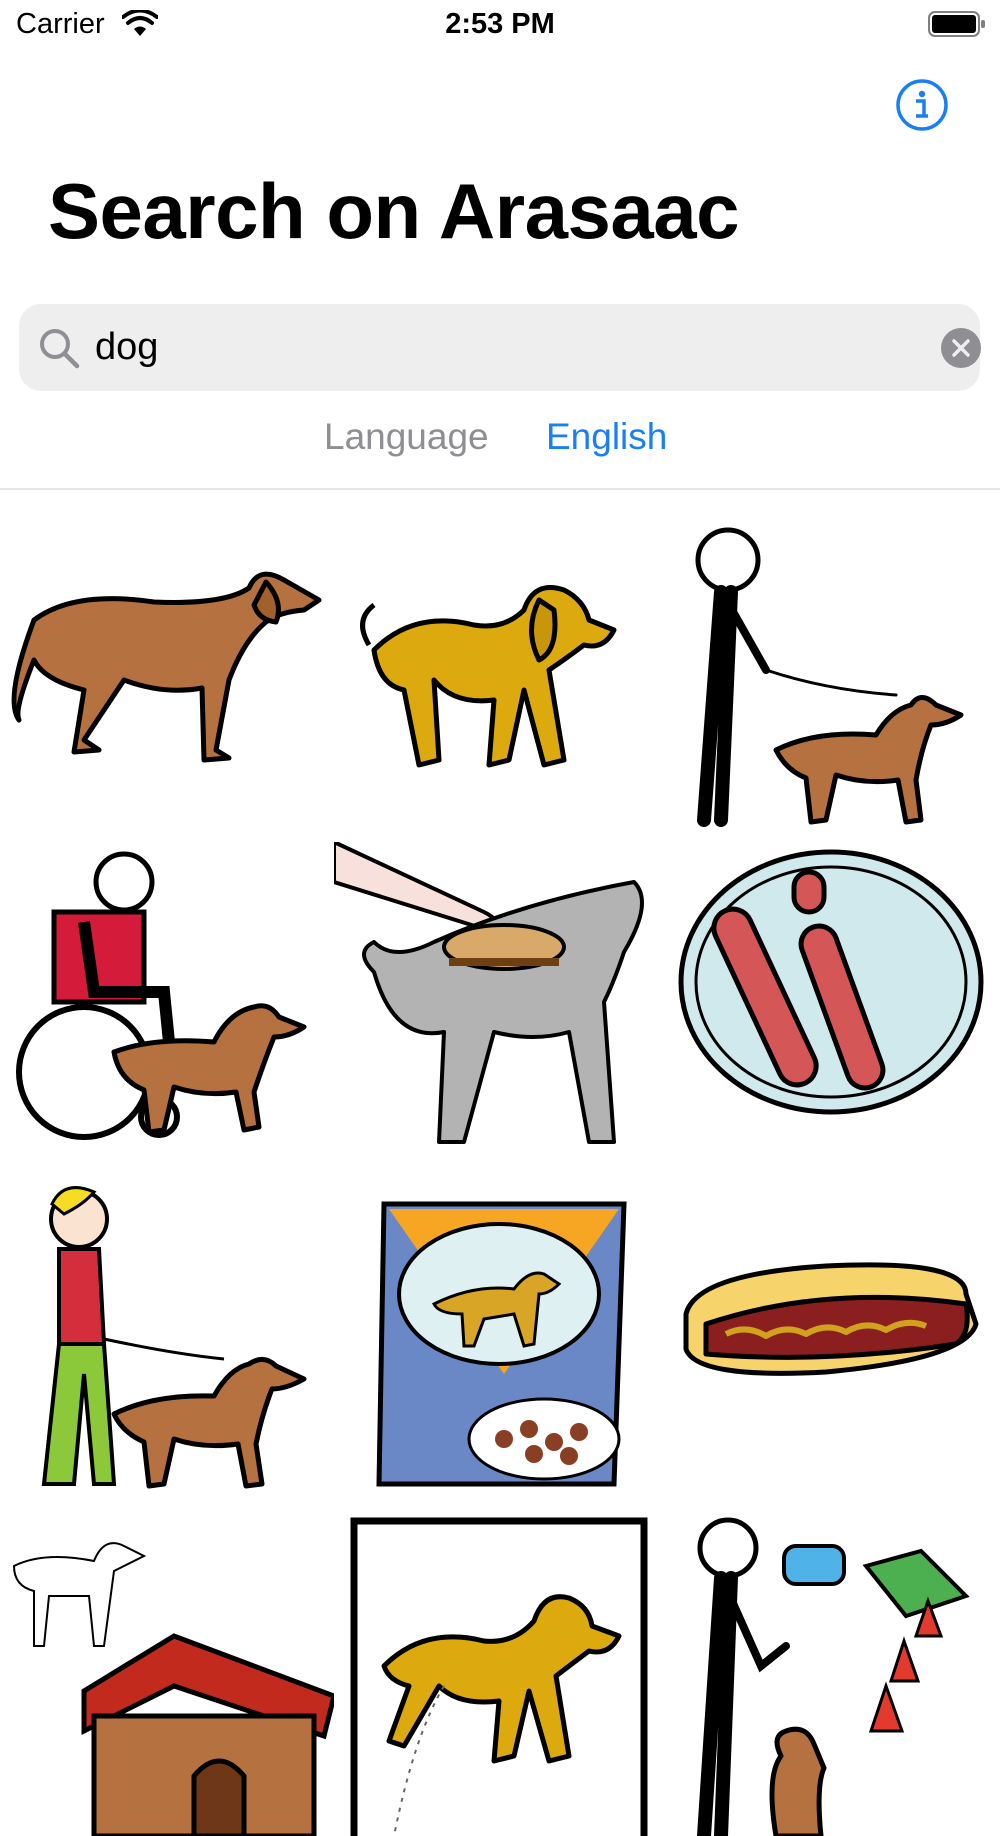 The width and height of the screenshot is (1000, 1836). What do you see at coordinates (174, 1337) in the screenshot?
I see `woman-walking-dog-pictogram` at bounding box center [174, 1337].